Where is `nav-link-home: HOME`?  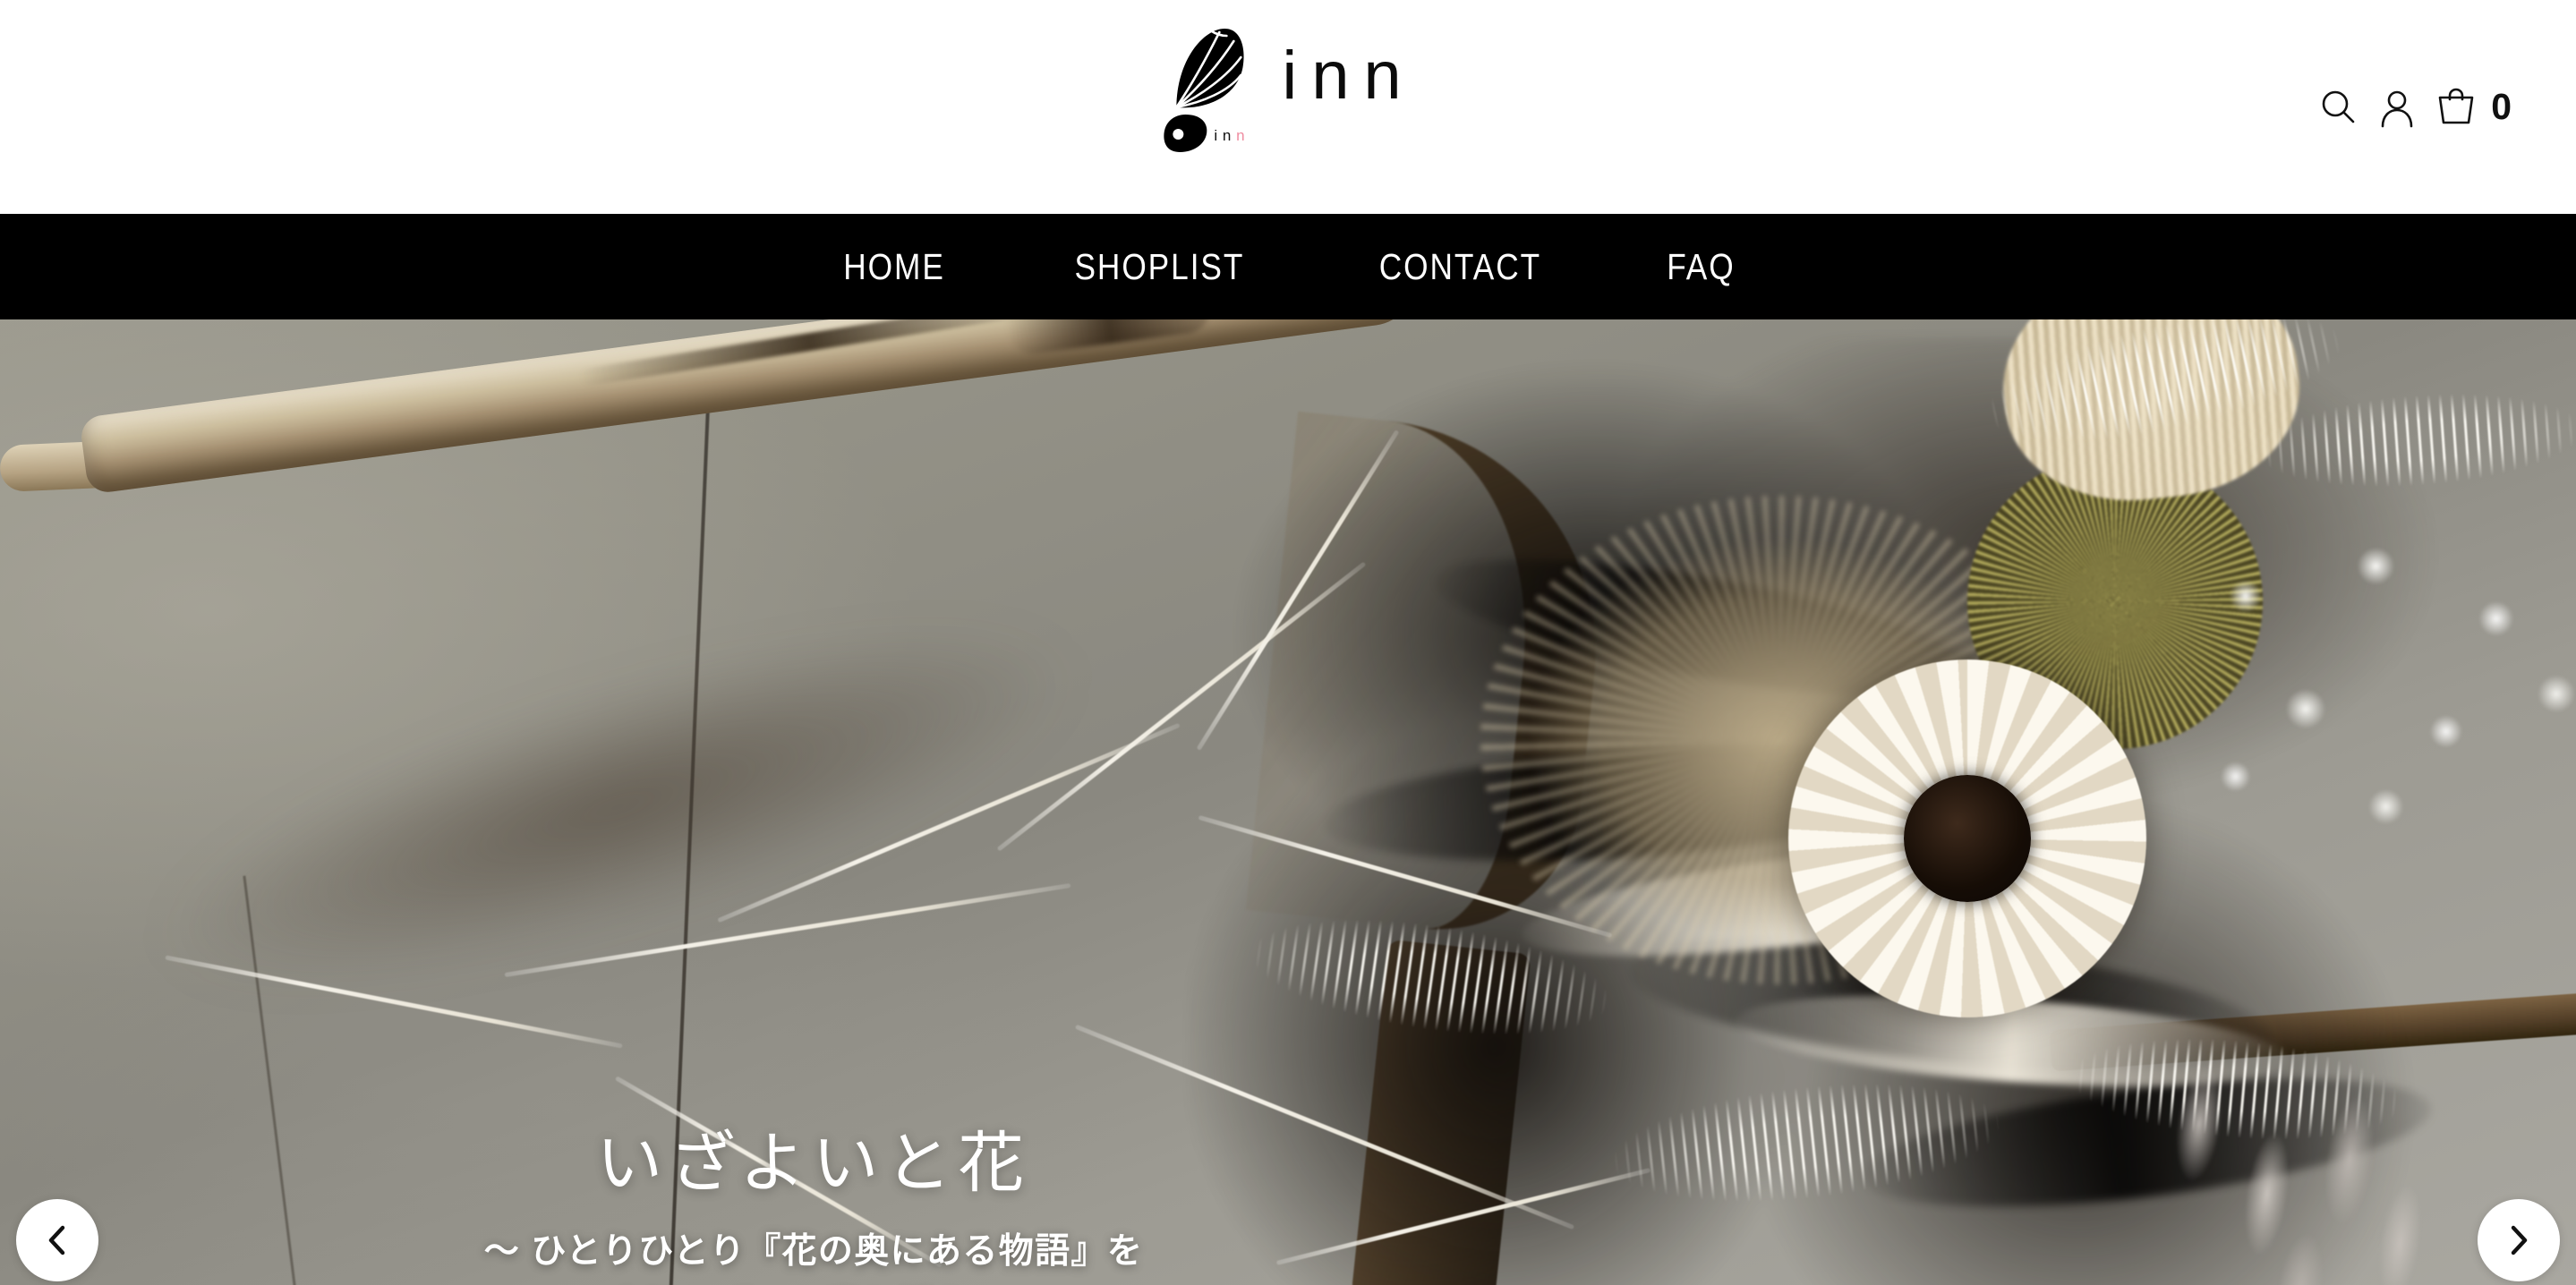
nav-link-home: HOME is located at coordinates (894, 266).